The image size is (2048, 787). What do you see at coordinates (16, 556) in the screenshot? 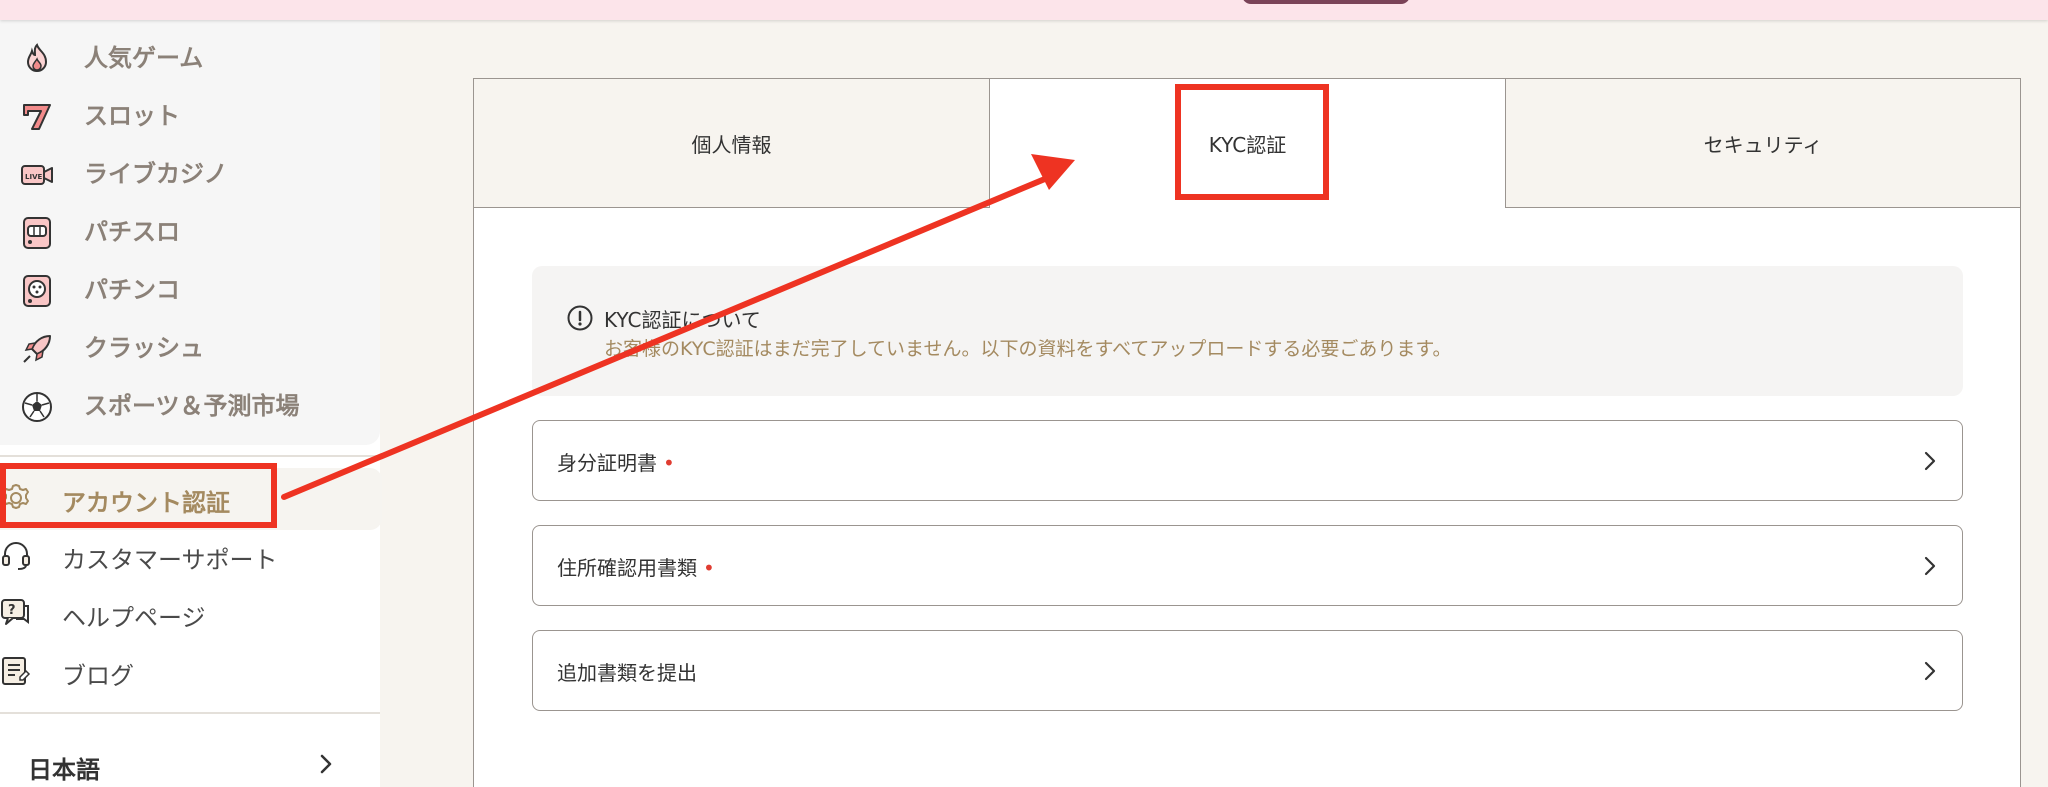
I see `headset-icon` at bounding box center [16, 556].